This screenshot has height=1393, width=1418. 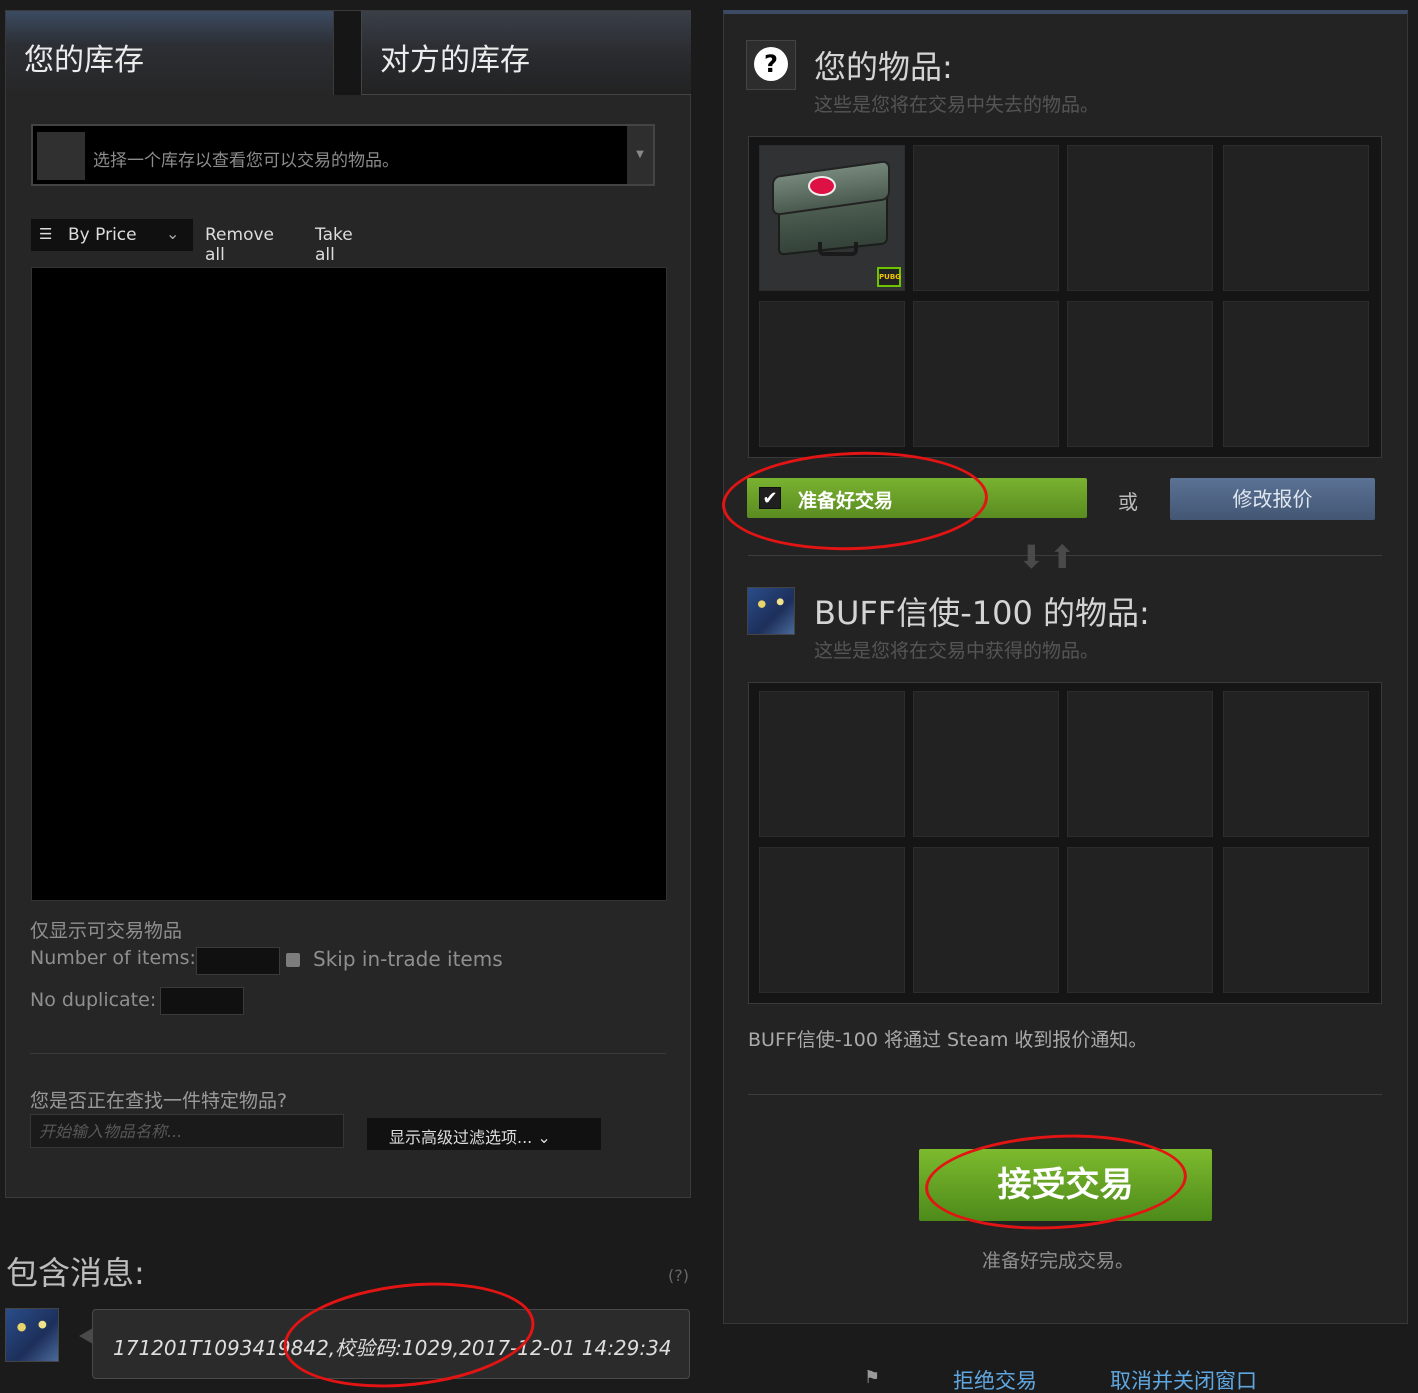 What do you see at coordinates (678, 1275) in the screenshot?
I see `message-help-link: (?)` at bounding box center [678, 1275].